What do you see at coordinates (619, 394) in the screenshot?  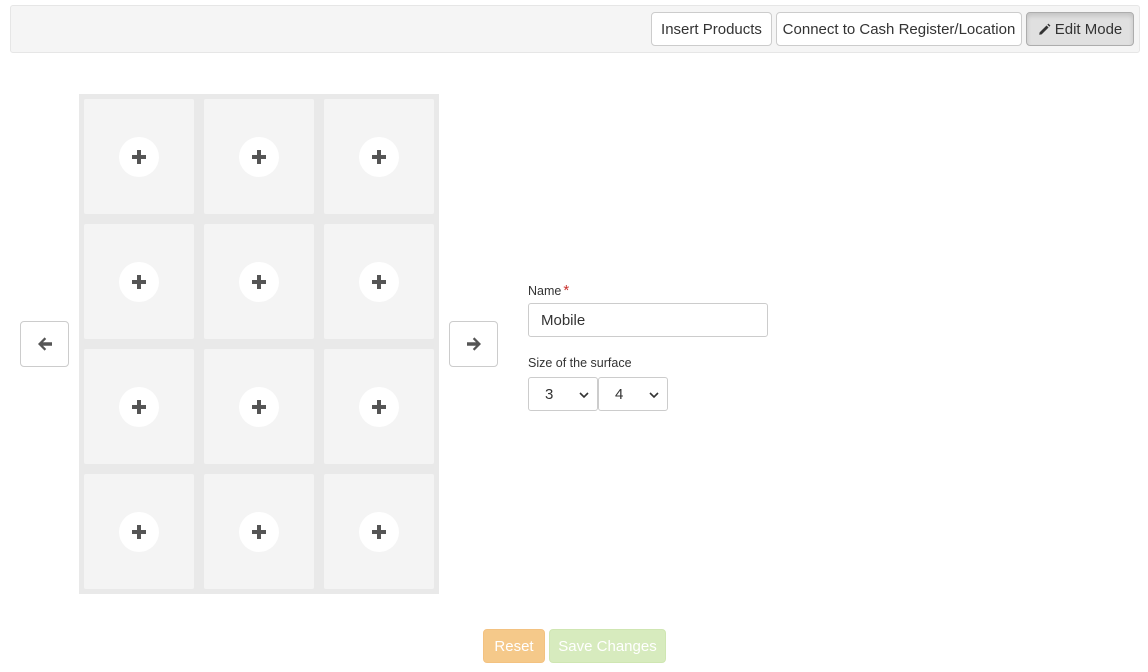 I see `size-rows-value: 4` at bounding box center [619, 394].